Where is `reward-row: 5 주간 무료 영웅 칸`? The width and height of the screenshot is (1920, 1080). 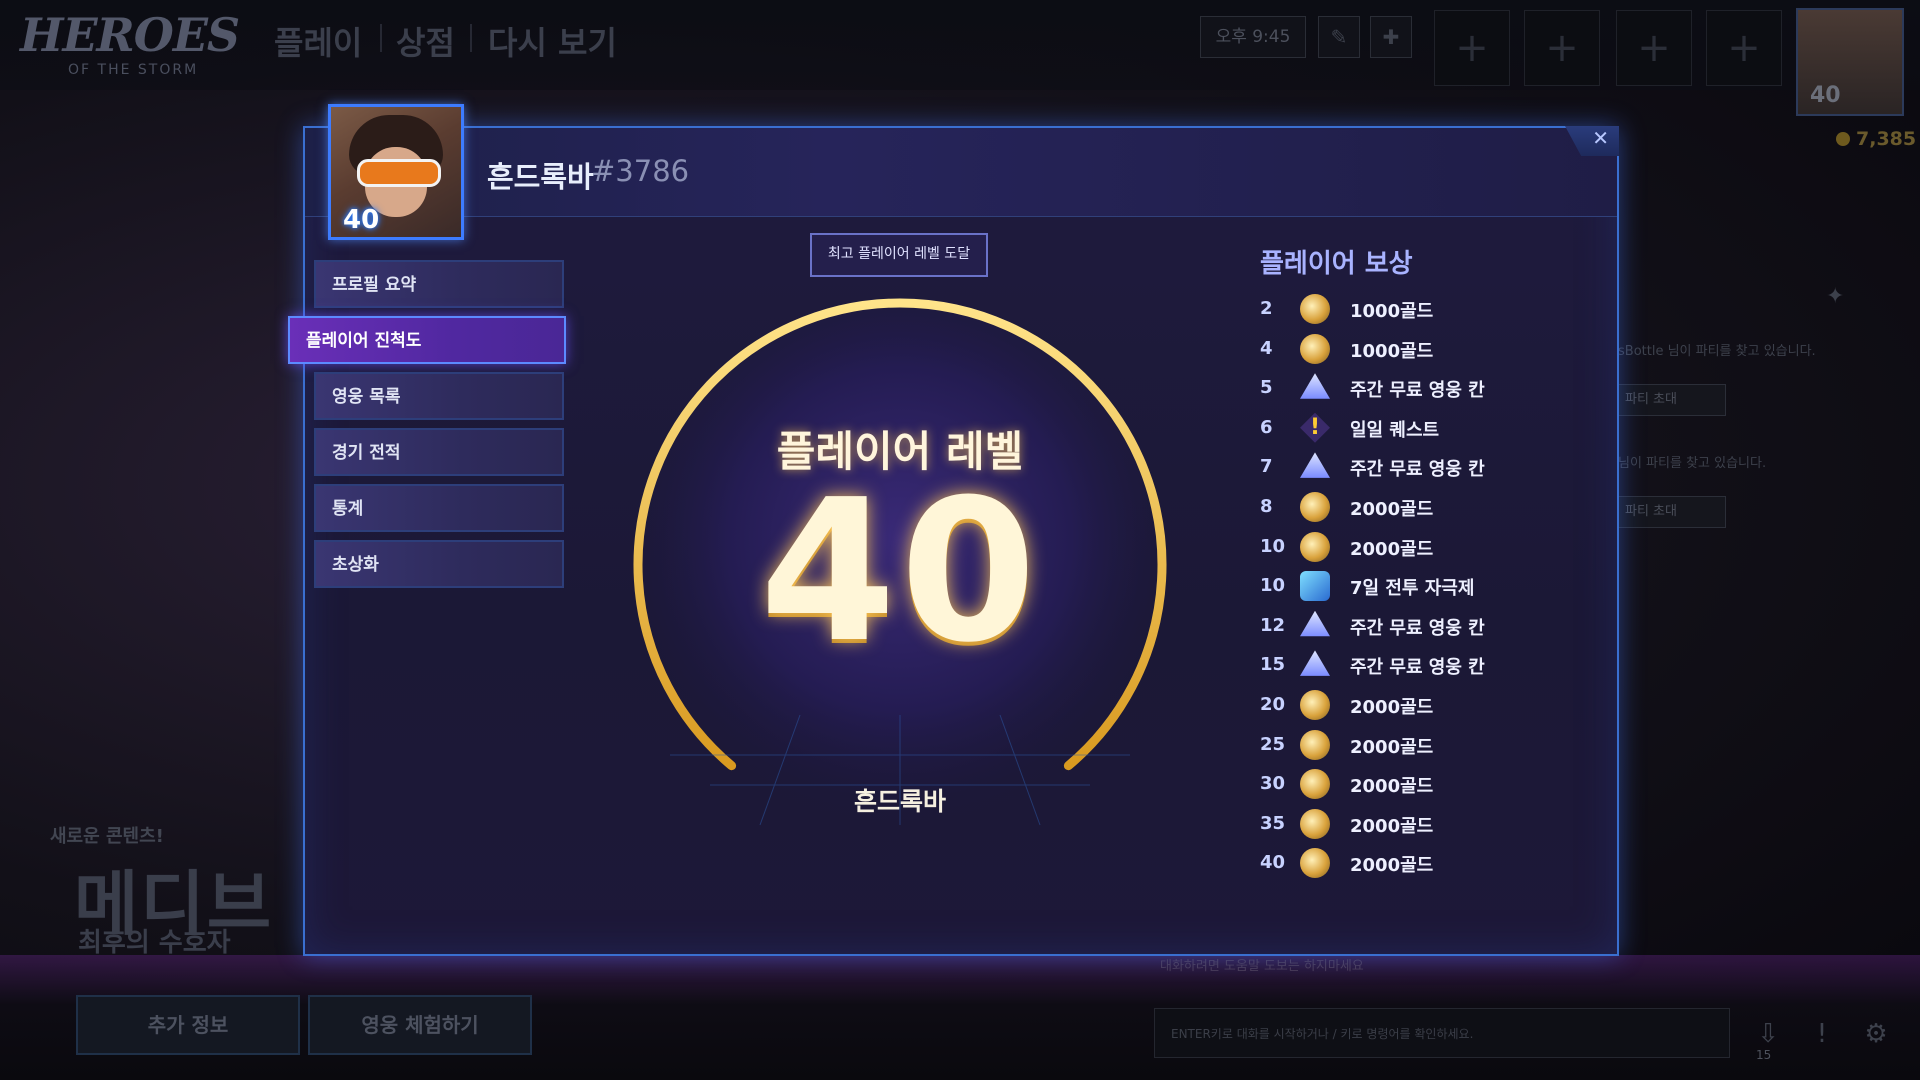 reward-row: 5 주간 무료 영웅 칸 is located at coordinates (1390, 389).